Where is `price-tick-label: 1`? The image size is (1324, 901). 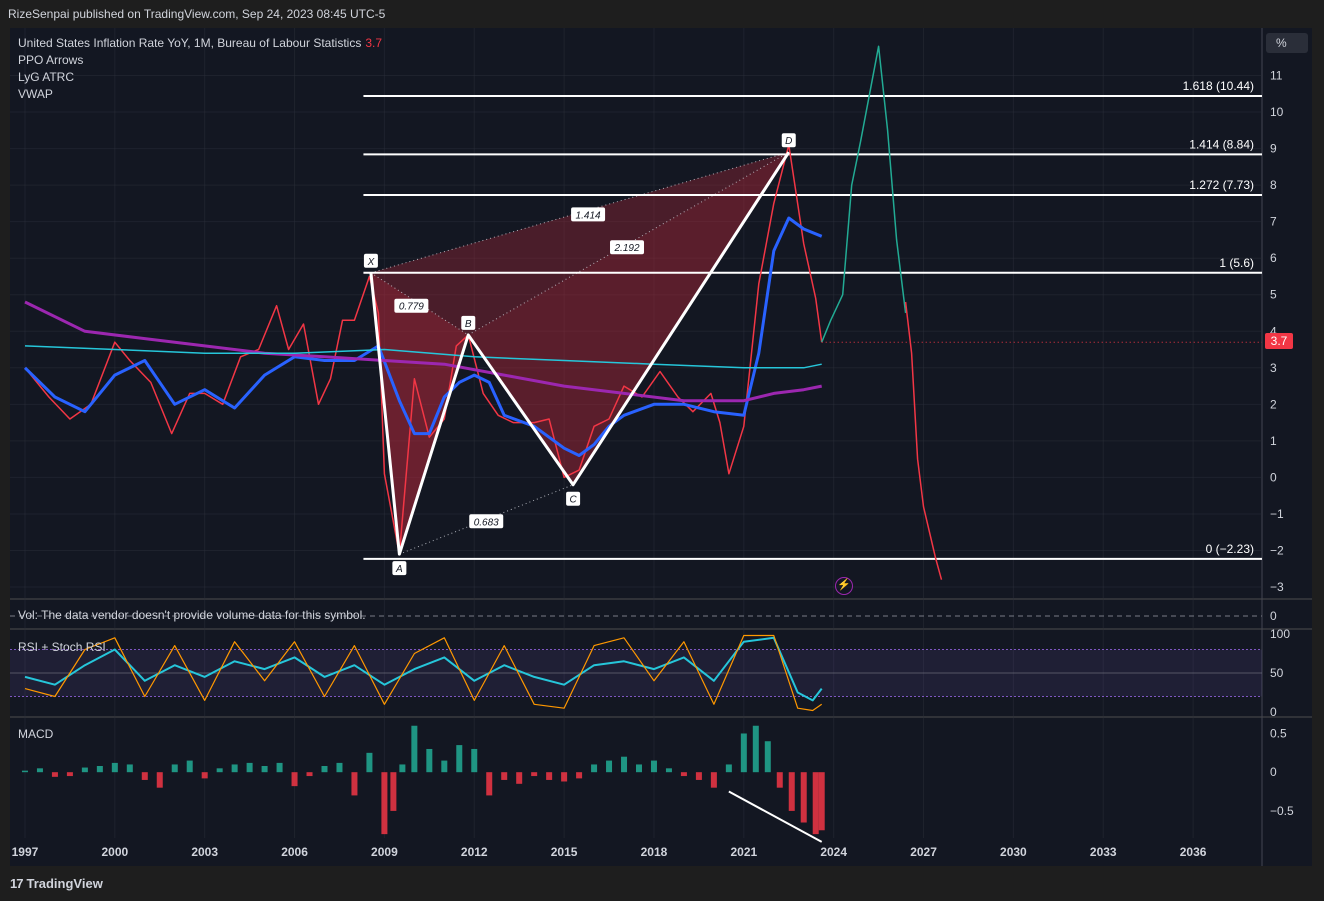
price-tick-label: 1 is located at coordinates (1273, 441).